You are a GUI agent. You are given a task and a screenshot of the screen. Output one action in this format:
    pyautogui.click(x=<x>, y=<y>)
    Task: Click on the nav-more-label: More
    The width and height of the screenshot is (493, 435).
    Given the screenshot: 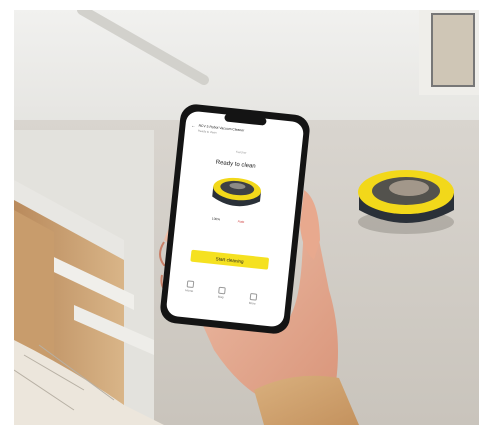 What is the action you would take?
    pyautogui.click(x=252, y=303)
    